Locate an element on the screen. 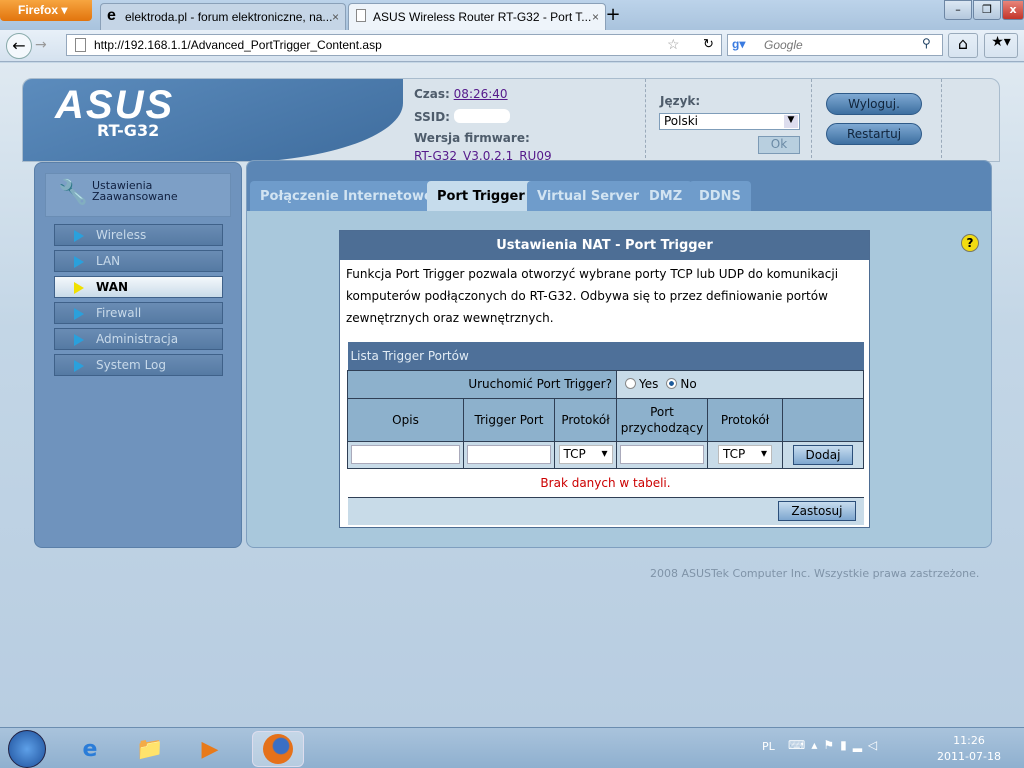  internet-explorer-icon: e is located at coordinates (90, 749).